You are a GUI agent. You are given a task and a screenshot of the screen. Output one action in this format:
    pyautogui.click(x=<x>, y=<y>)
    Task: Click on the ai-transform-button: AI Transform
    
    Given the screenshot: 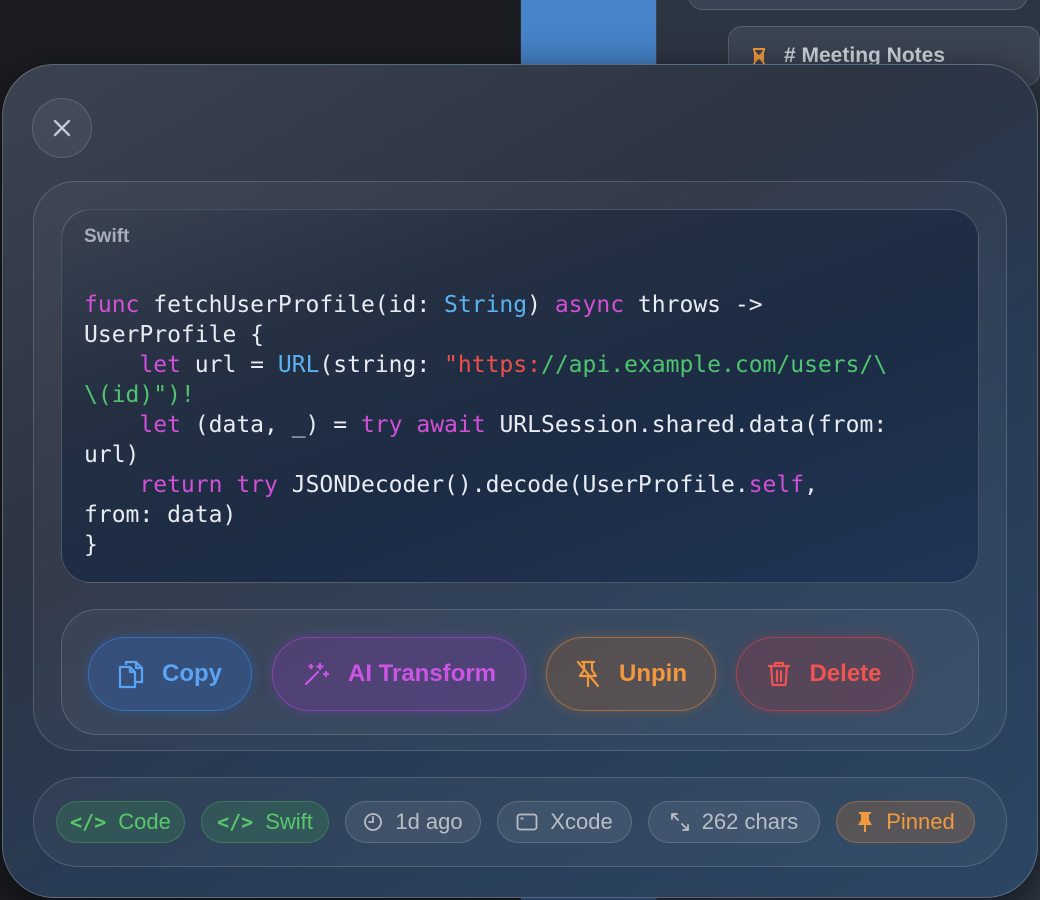 What is the action you would take?
    pyautogui.click(x=399, y=674)
    